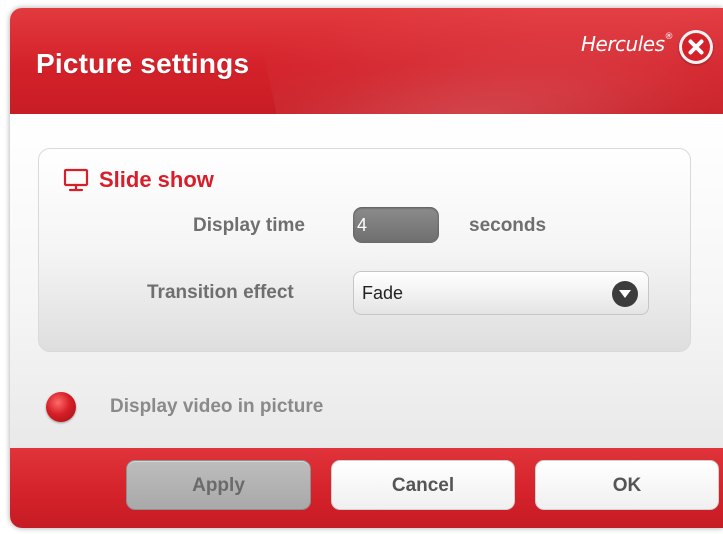 The height and width of the screenshot is (534, 723). Describe the element at coordinates (423, 485) in the screenshot. I see `cancel-button: Cancel` at that location.